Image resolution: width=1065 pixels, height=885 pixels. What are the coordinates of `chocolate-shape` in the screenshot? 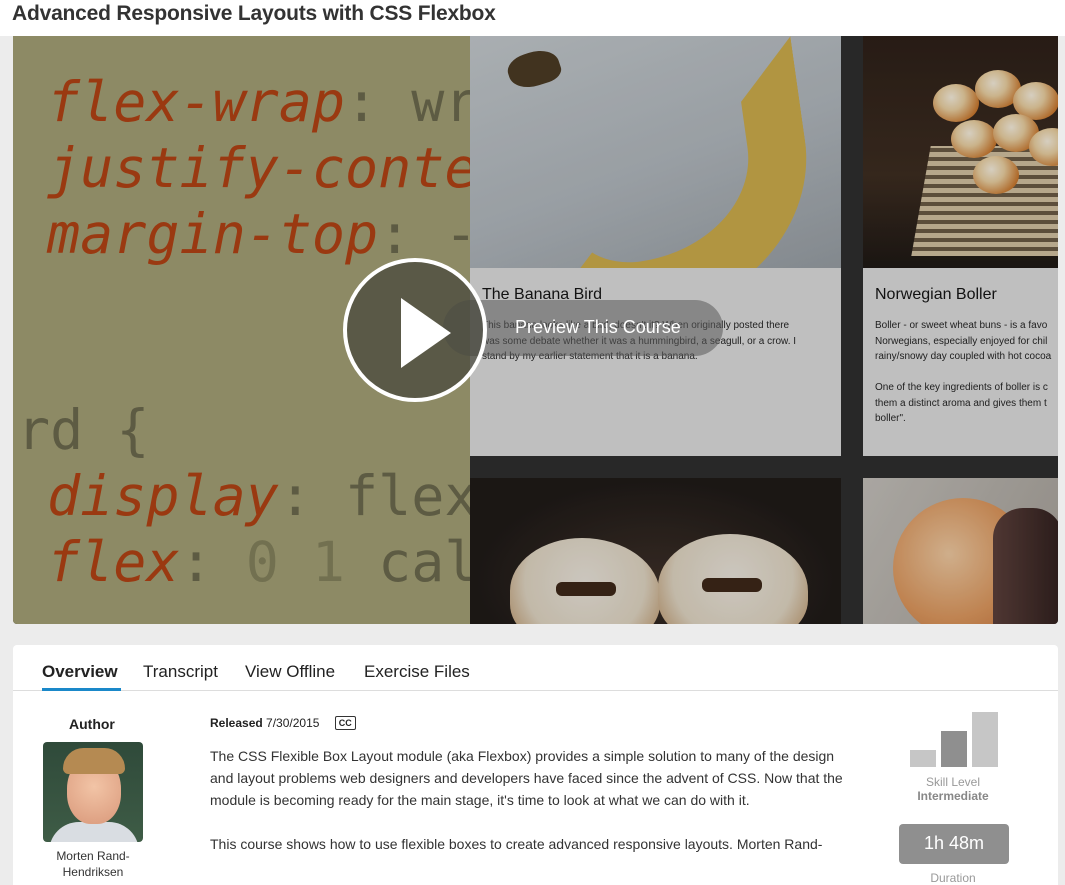 It's located at (1025, 566).